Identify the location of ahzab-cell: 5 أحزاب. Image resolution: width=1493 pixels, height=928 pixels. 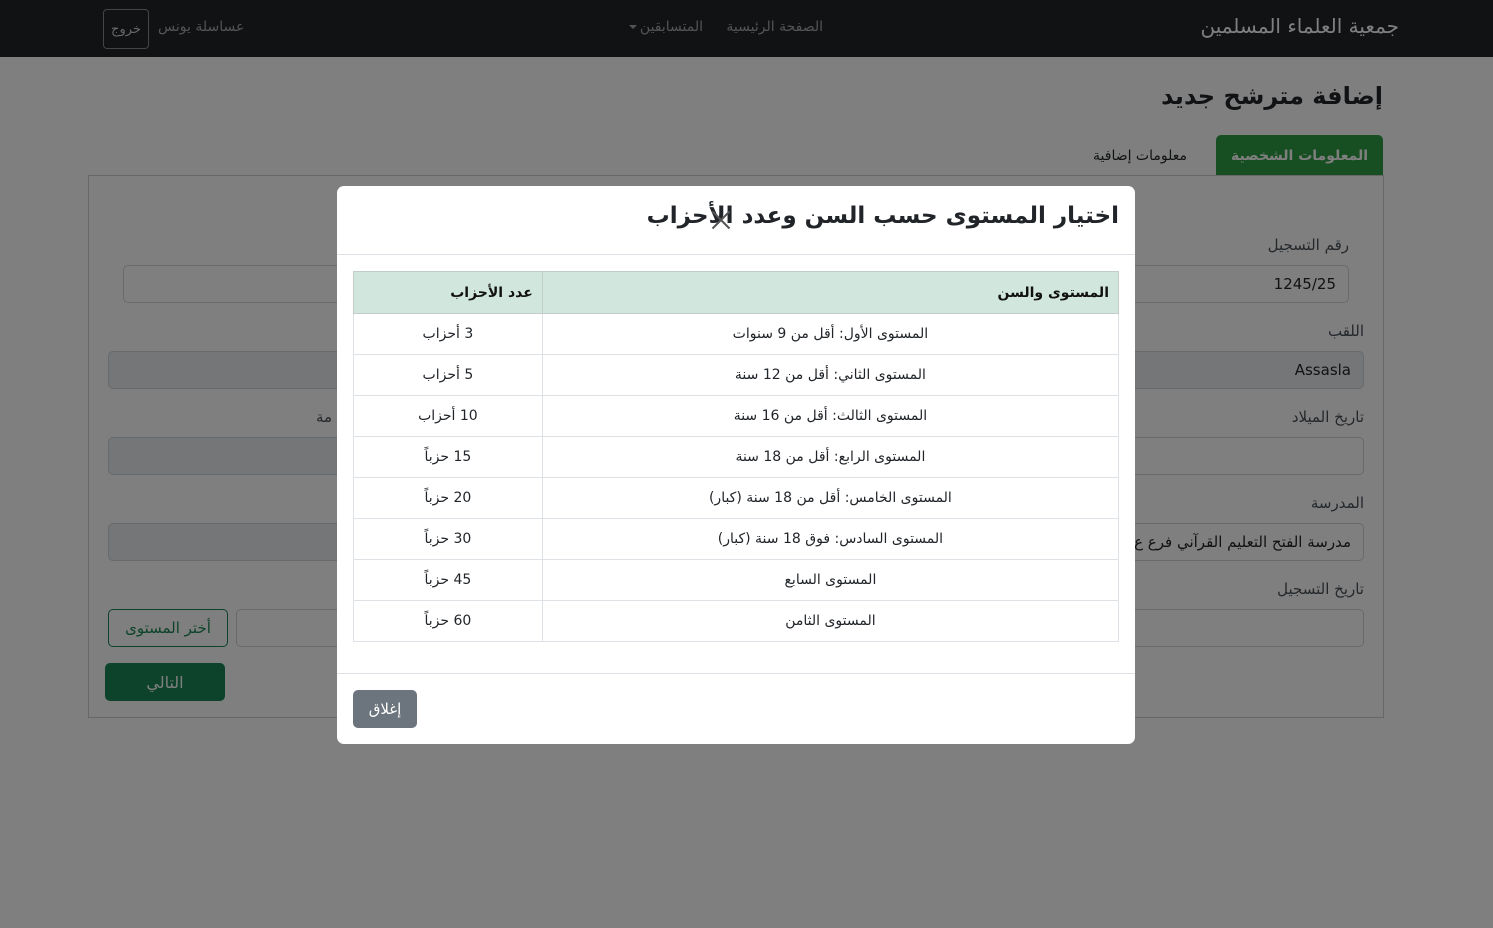
(448, 375).